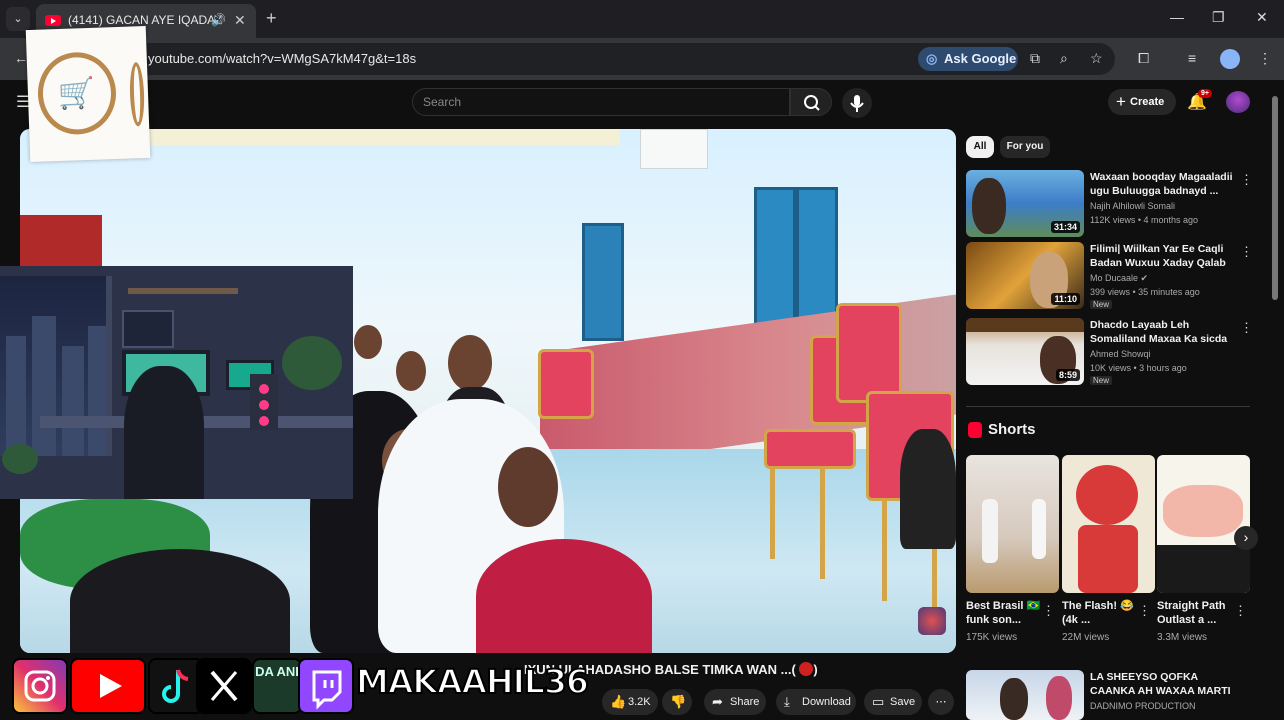 This screenshot has height=720, width=1284. I want to click on twitch-glyph, so click(327, 690).